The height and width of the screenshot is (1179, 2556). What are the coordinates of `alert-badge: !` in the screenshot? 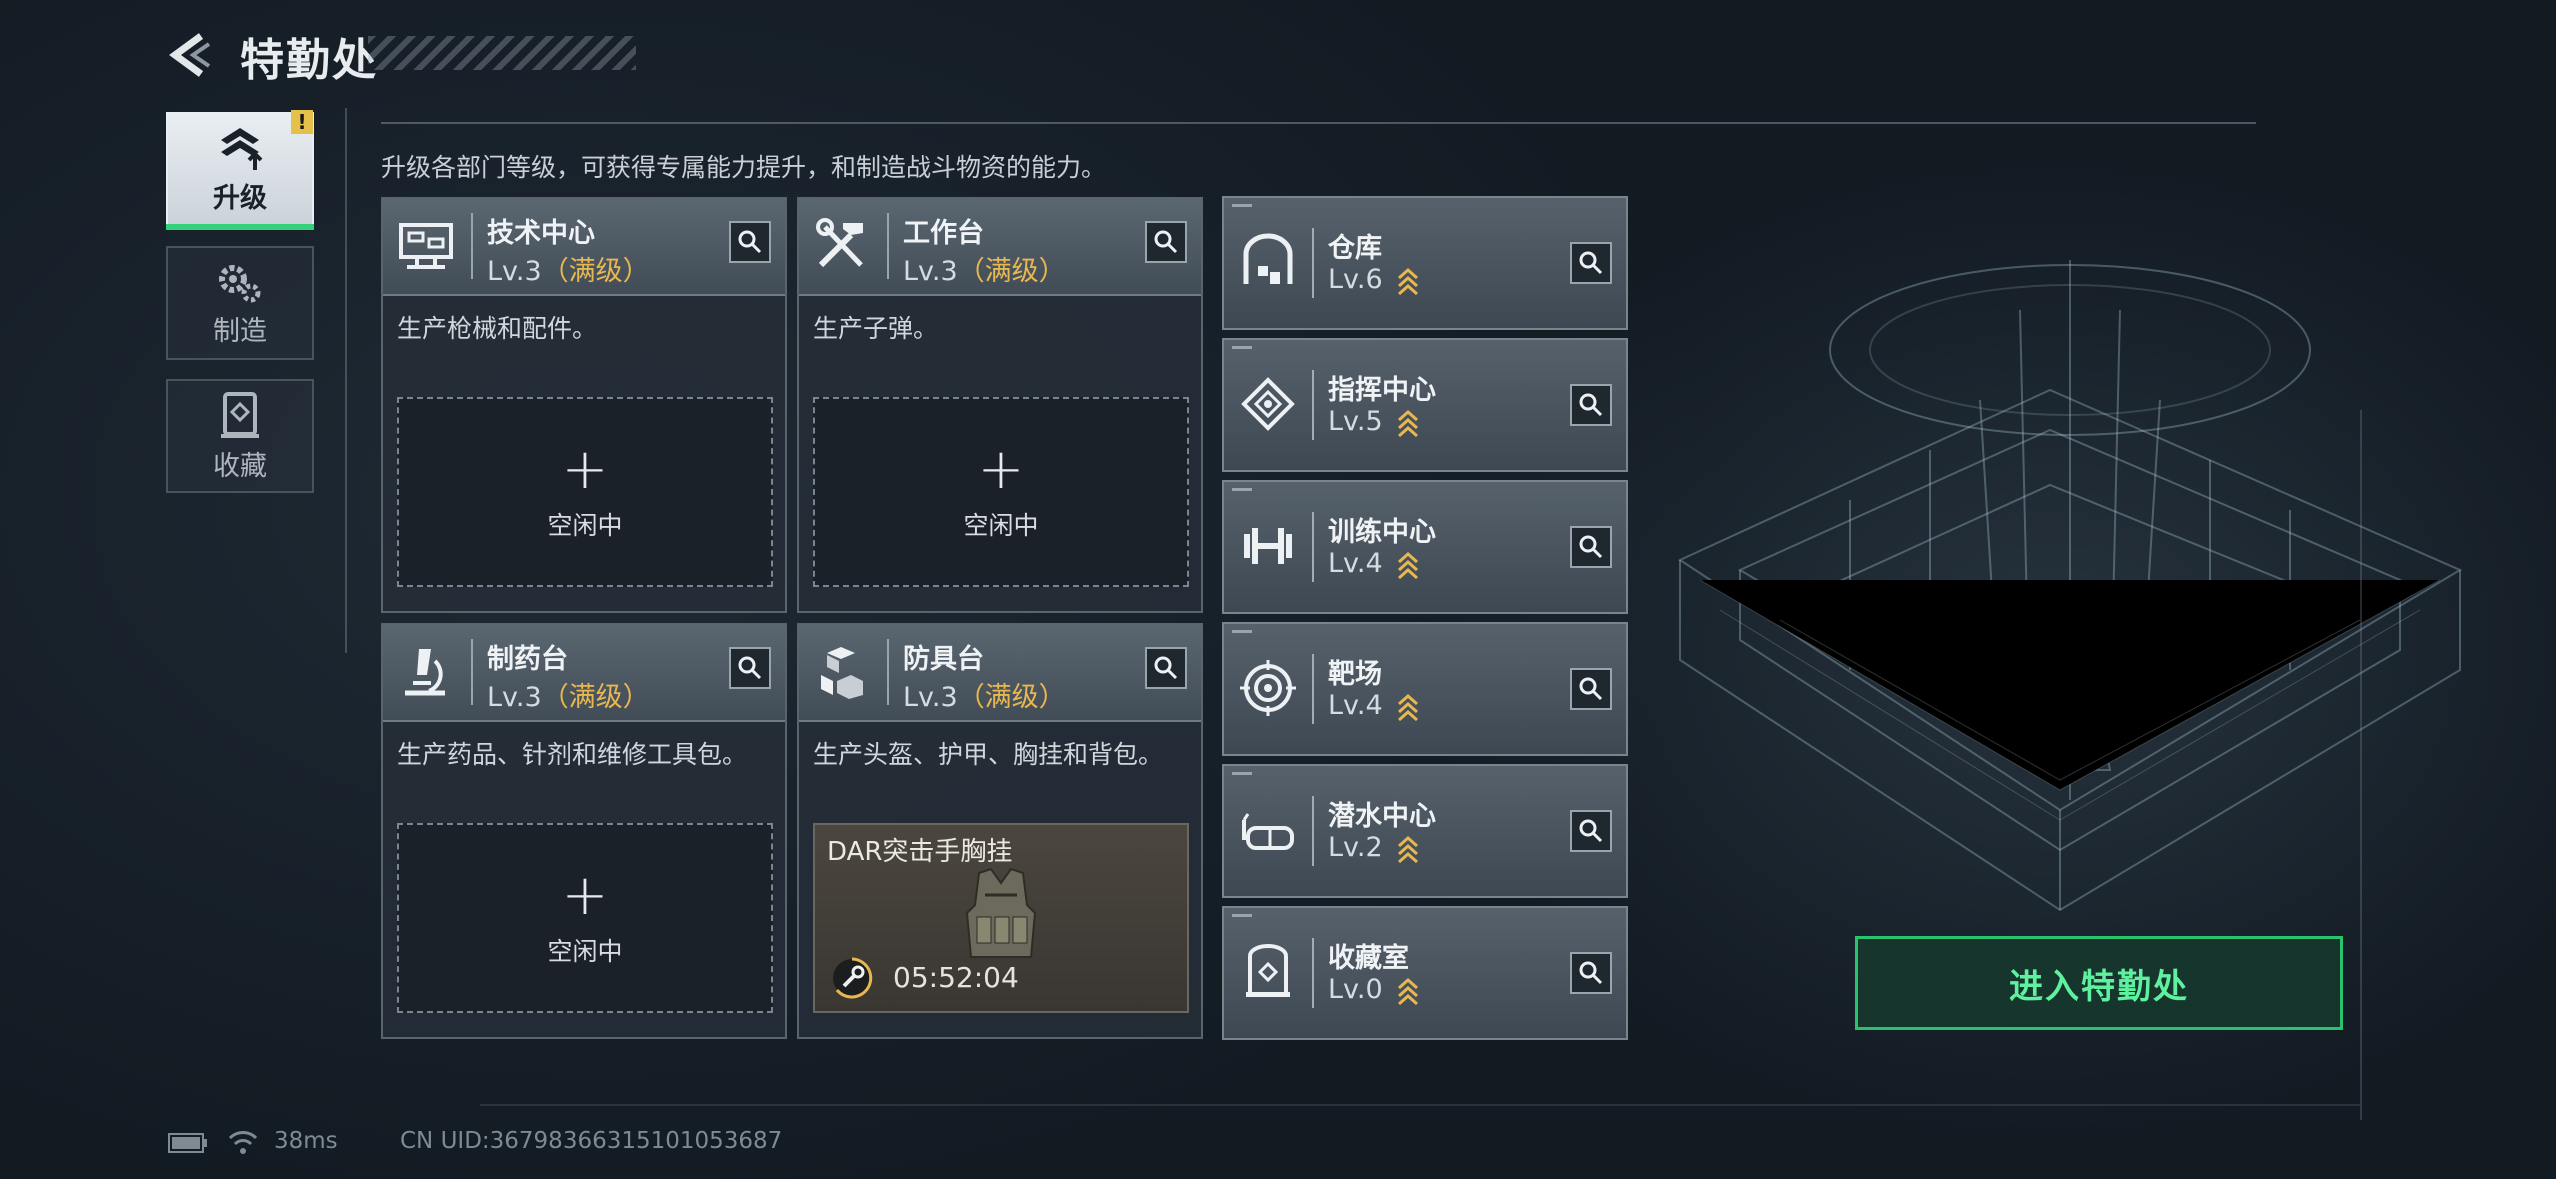 It's located at (302, 122).